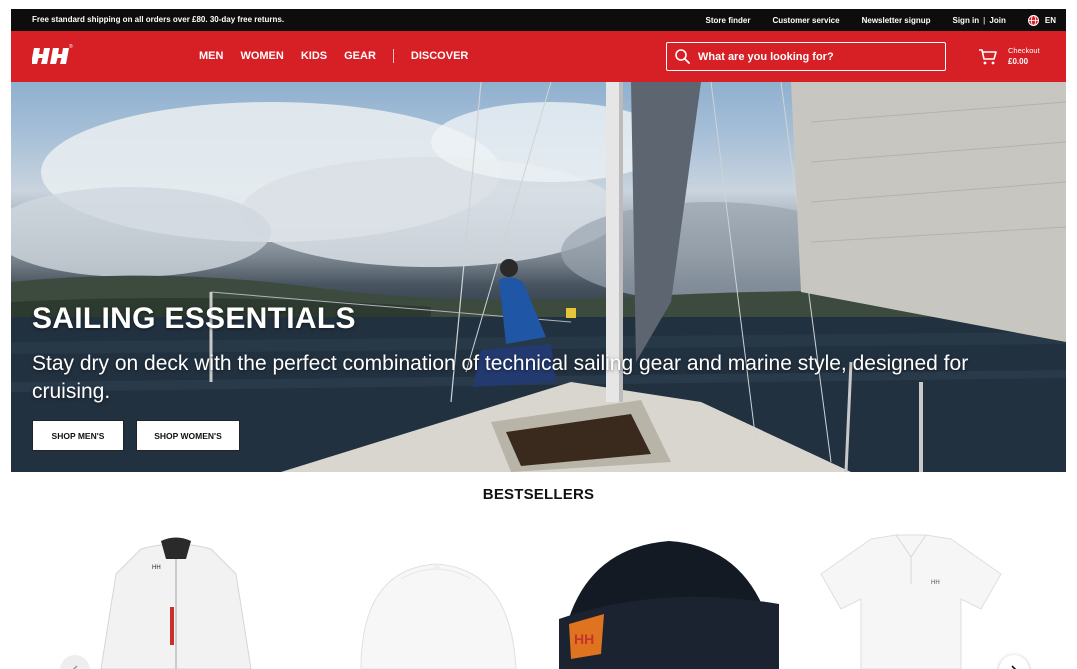  I want to click on chevron-left-icon, so click(75, 667).